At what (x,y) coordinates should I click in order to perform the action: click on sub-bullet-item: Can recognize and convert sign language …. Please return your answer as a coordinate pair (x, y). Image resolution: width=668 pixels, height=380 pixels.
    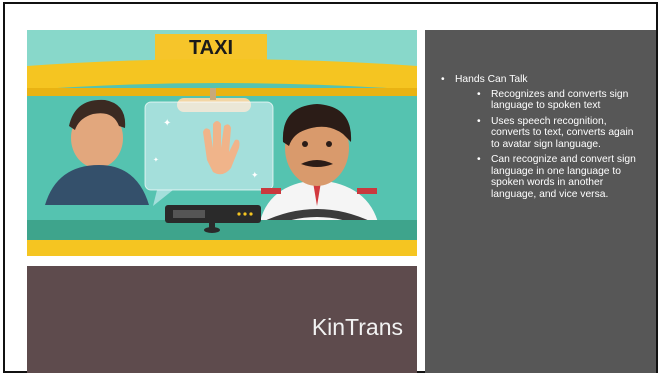
    Looking at the image, I should click on (558, 177).